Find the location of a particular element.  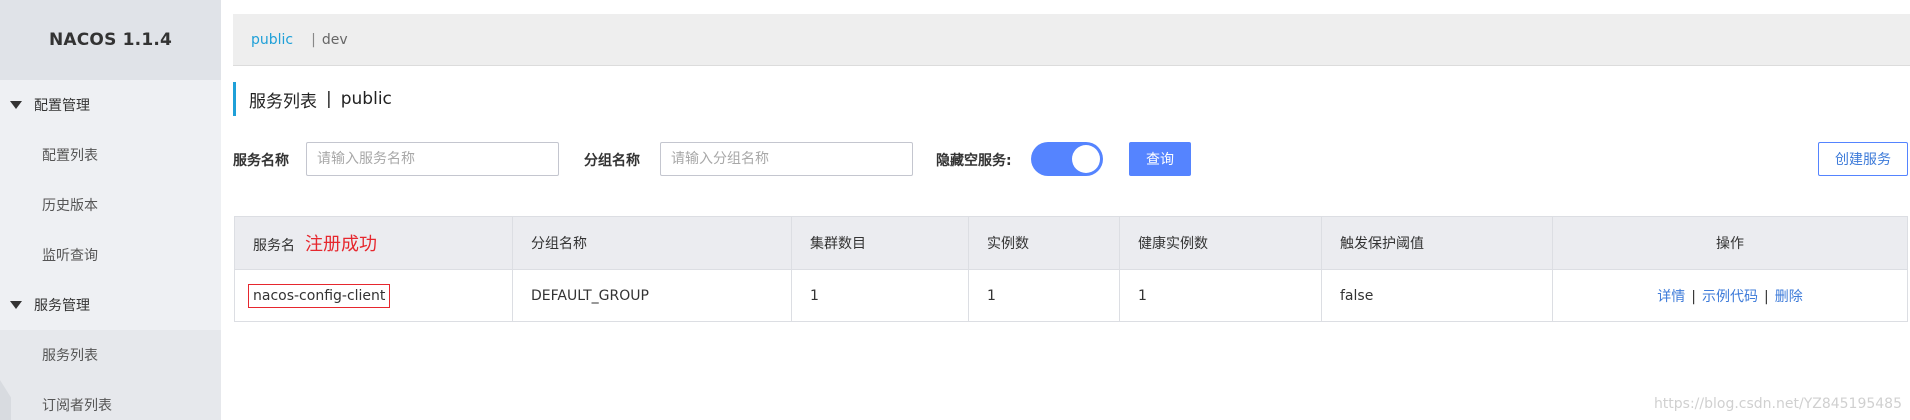

namespace-dev-link: dev is located at coordinates (335, 40).